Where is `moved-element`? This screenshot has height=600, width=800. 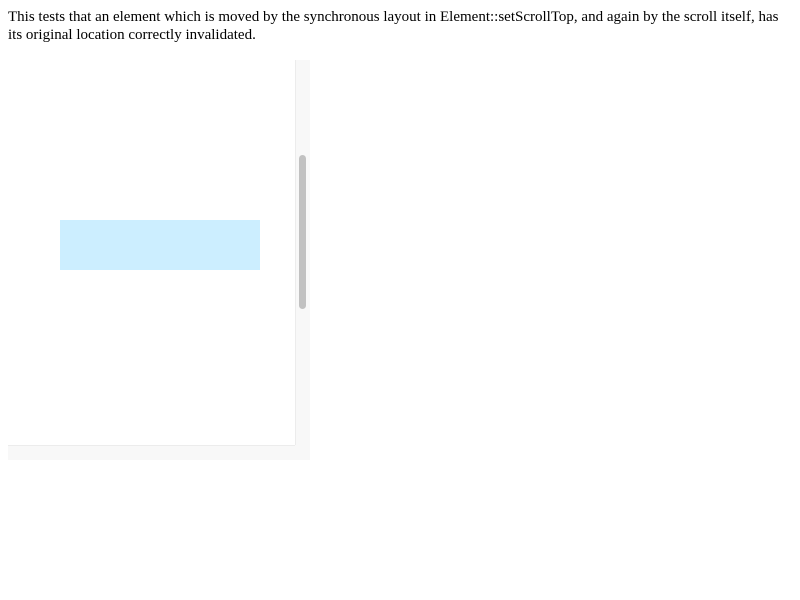
moved-element is located at coordinates (160, 245).